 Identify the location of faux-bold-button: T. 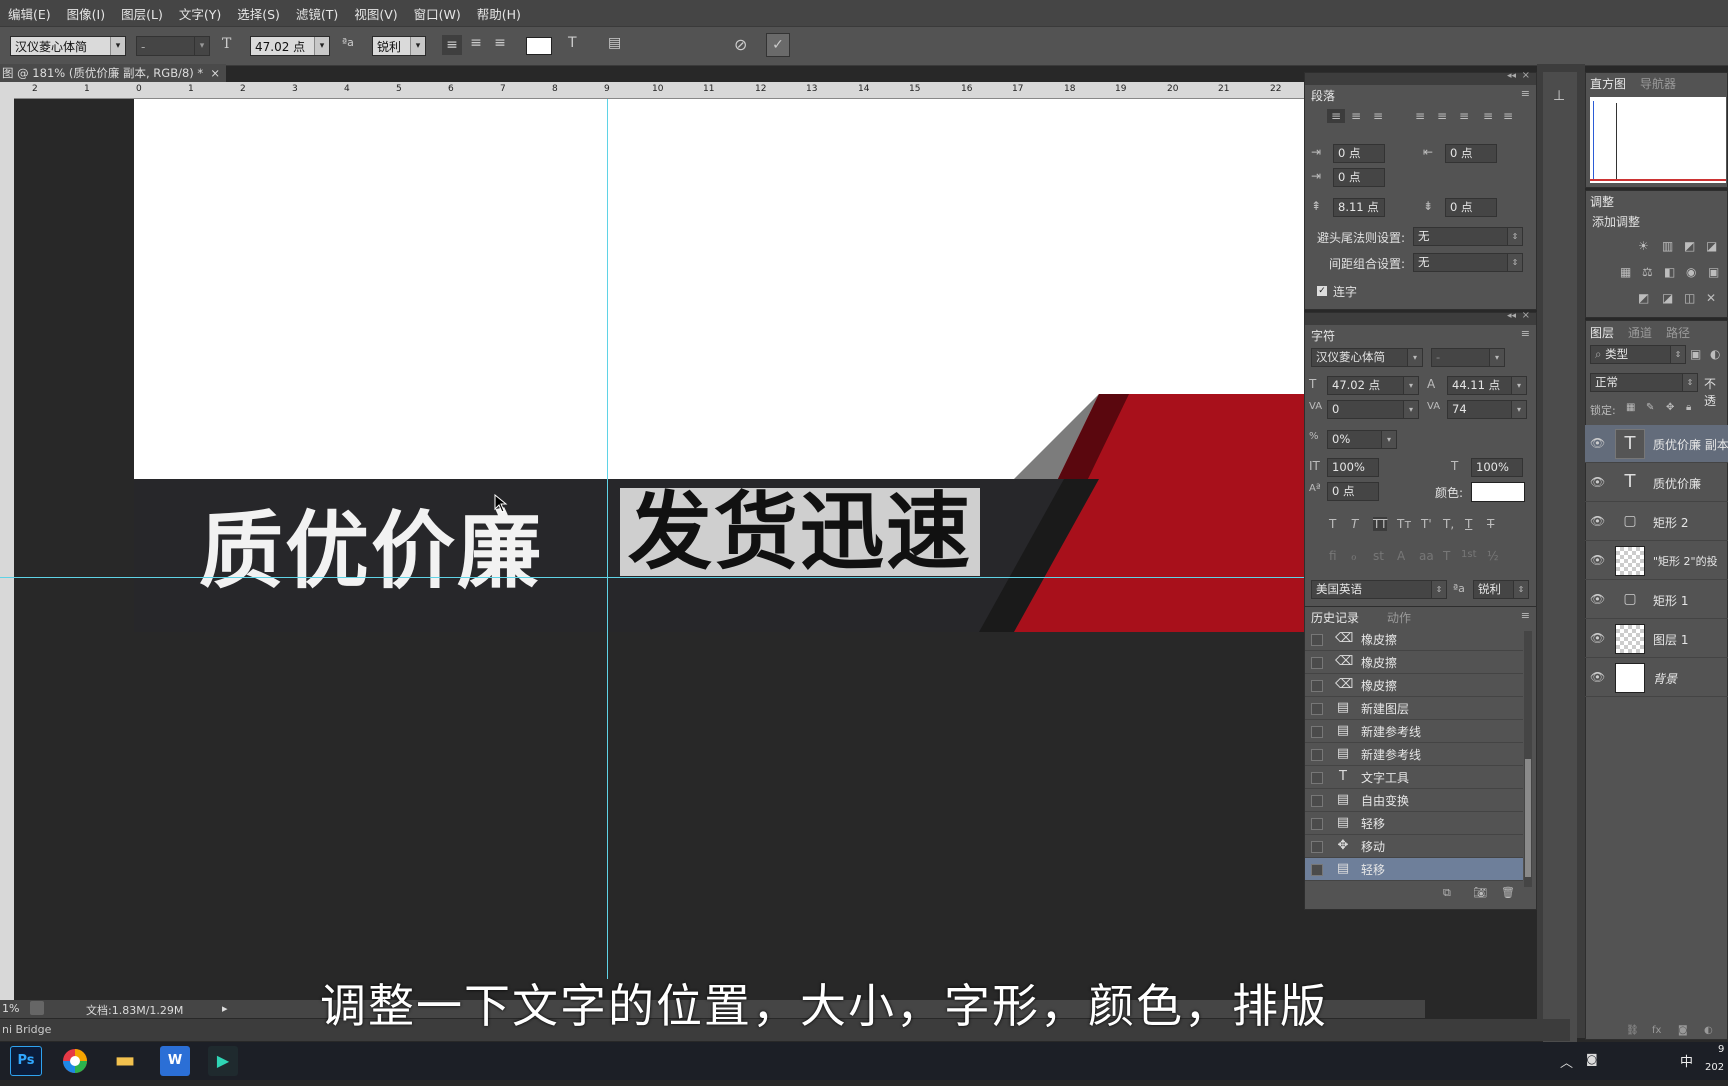
(1332, 524).